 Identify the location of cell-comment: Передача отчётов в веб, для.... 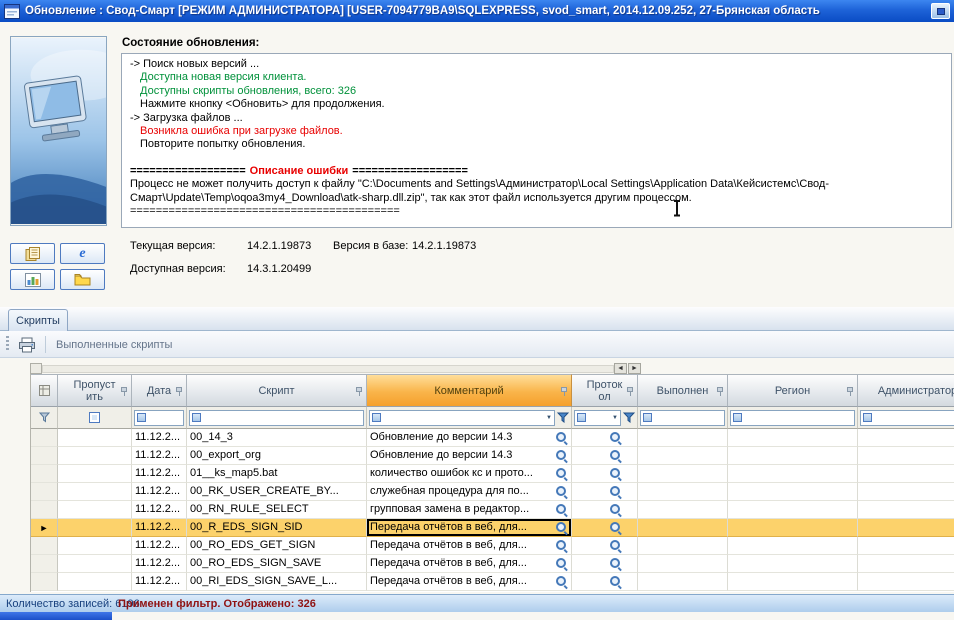
(469, 564).